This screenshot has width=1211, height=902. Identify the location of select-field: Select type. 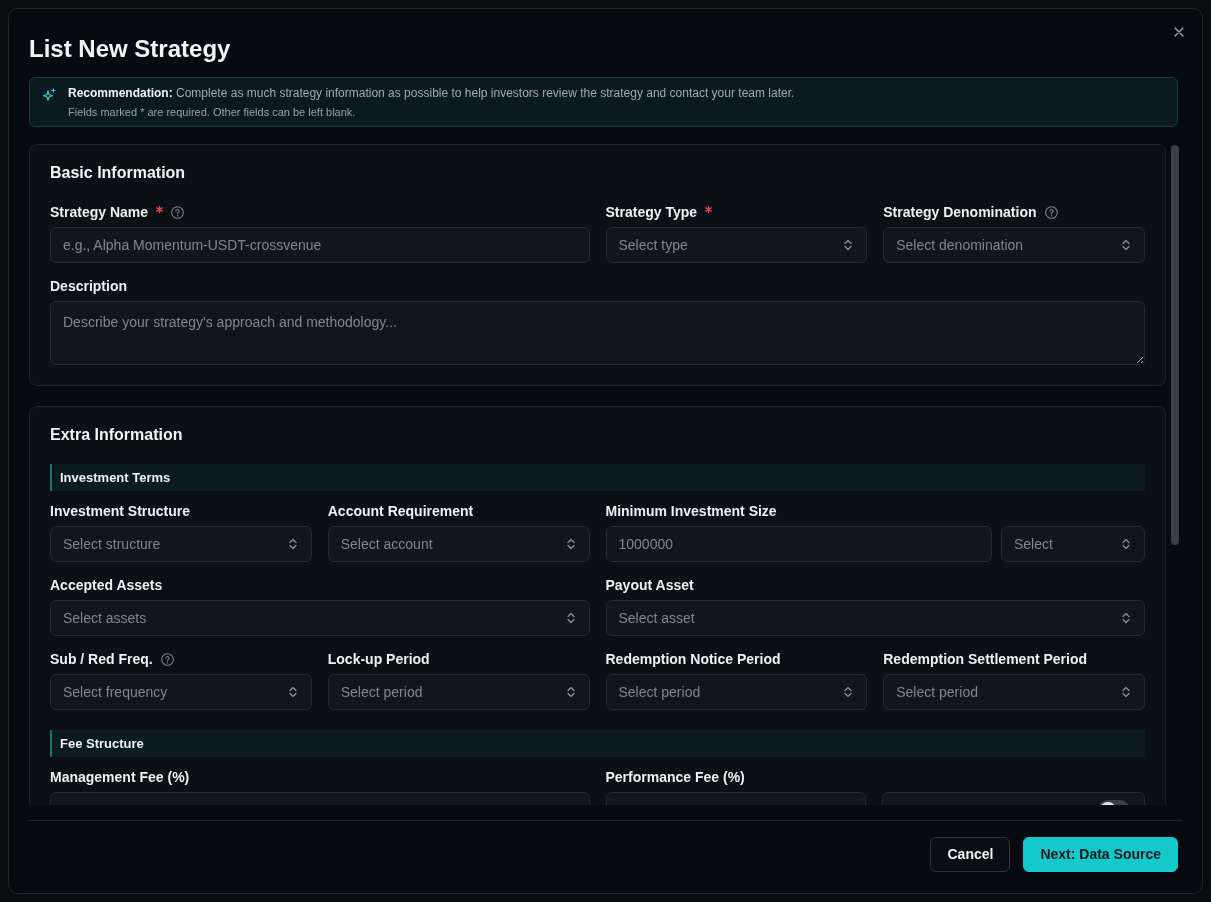
(736, 245).